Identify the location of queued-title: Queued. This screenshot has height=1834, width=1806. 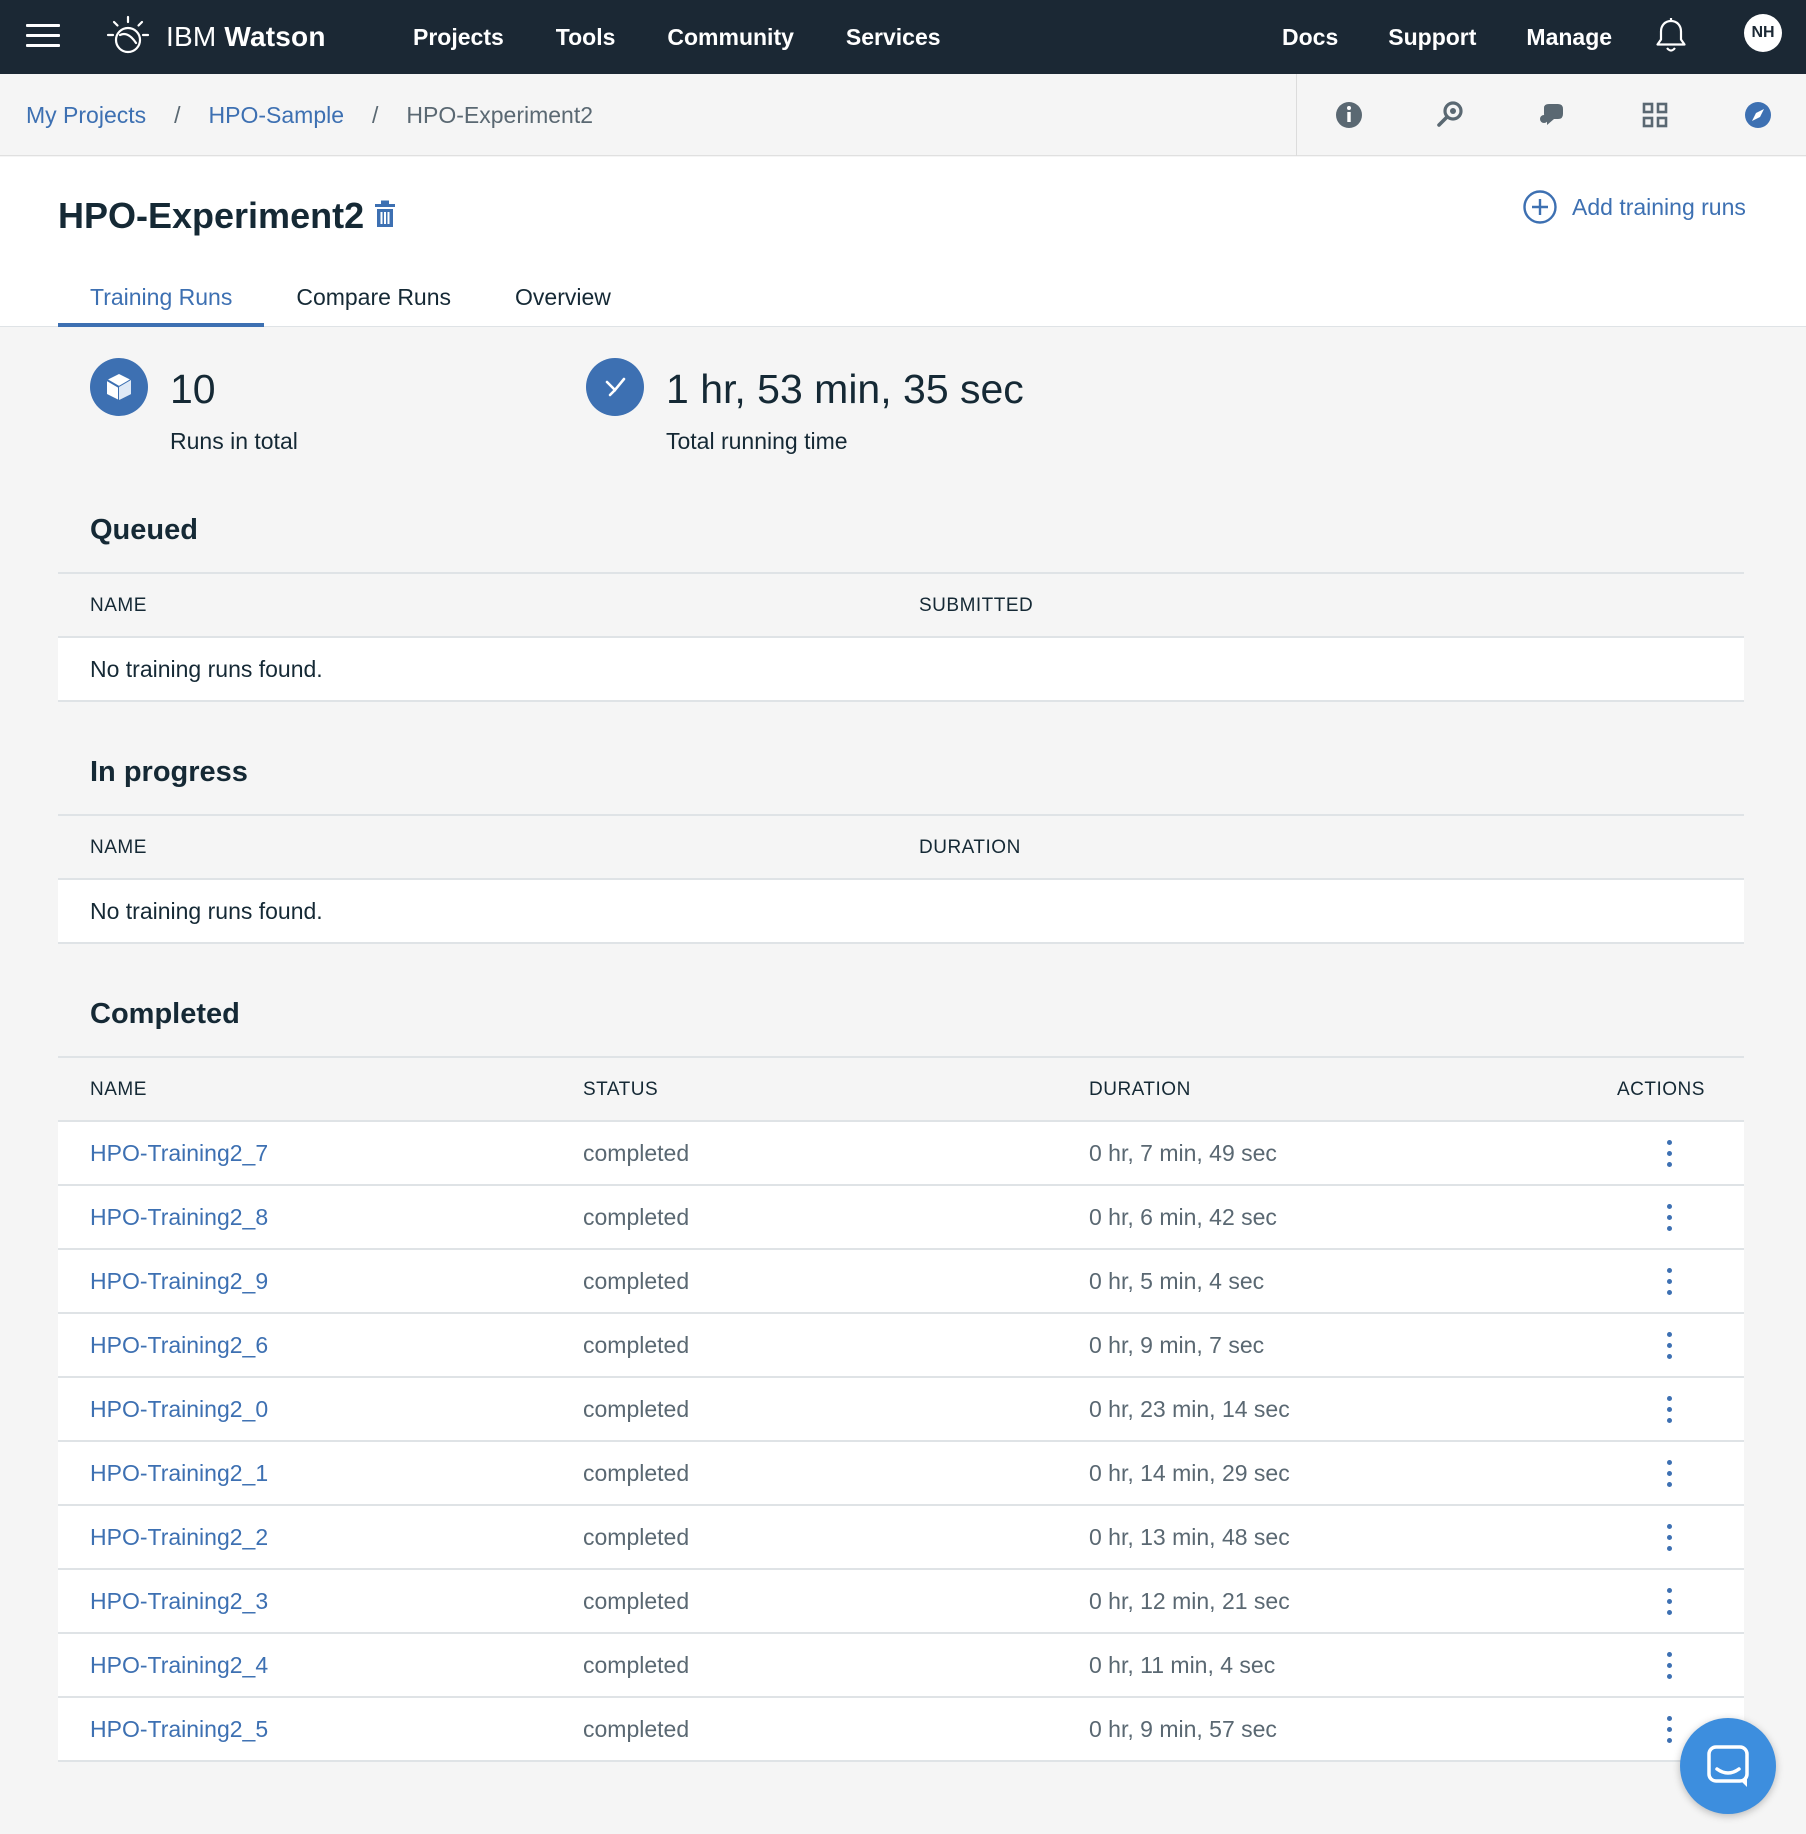
(144, 530).